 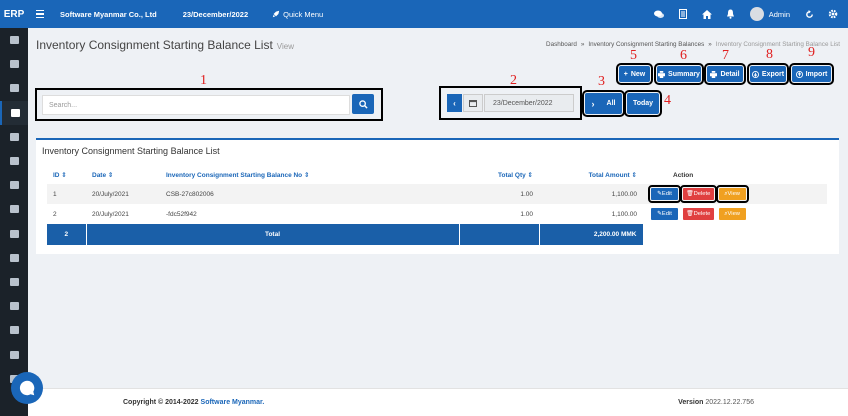 What do you see at coordinates (55, 214) in the screenshot?
I see `cell-id: 2` at bounding box center [55, 214].